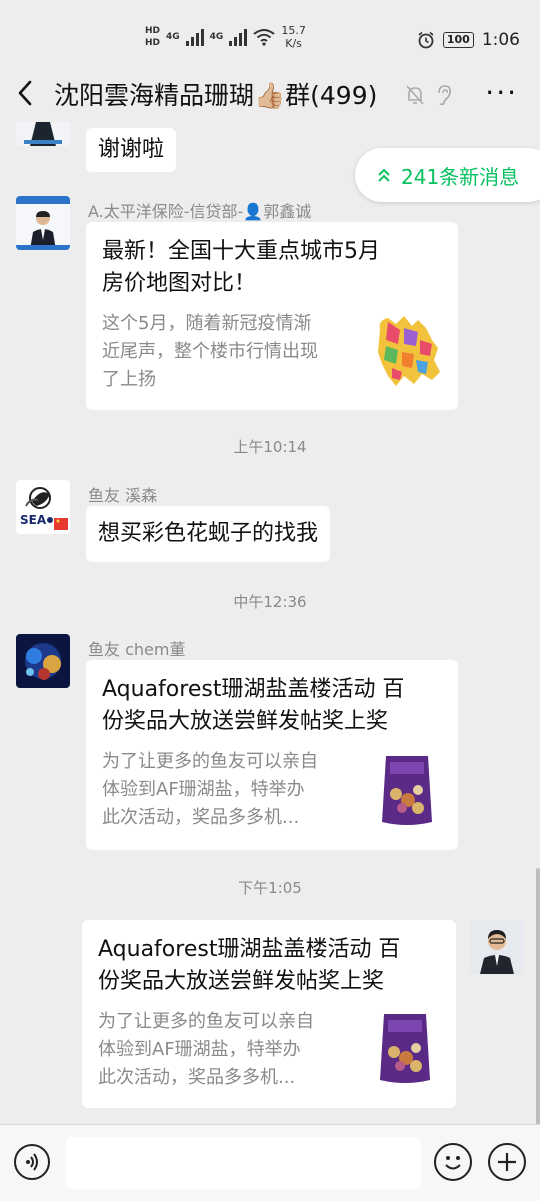 This screenshot has width=540, height=1201. What do you see at coordinates (415, 95) in the screenshot?
I see `mute-icon` at bounding box center [415, 95].